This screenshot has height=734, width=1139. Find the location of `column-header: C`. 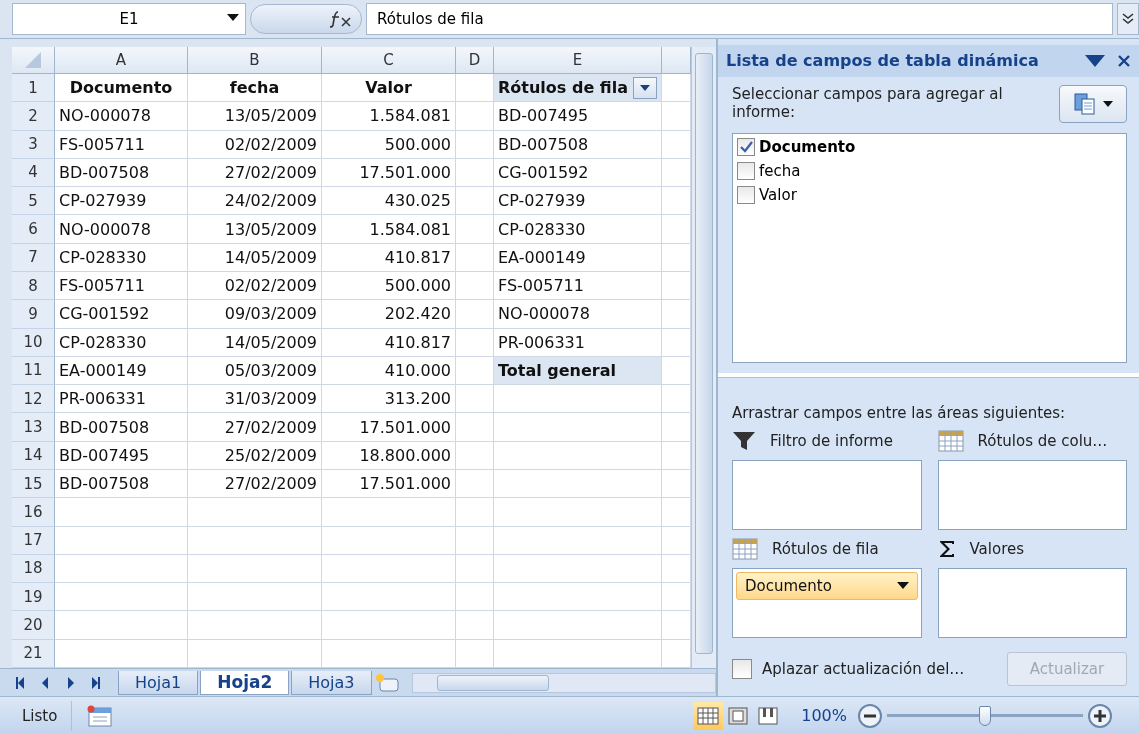

column-header: C is located at coordinates (389, 60).